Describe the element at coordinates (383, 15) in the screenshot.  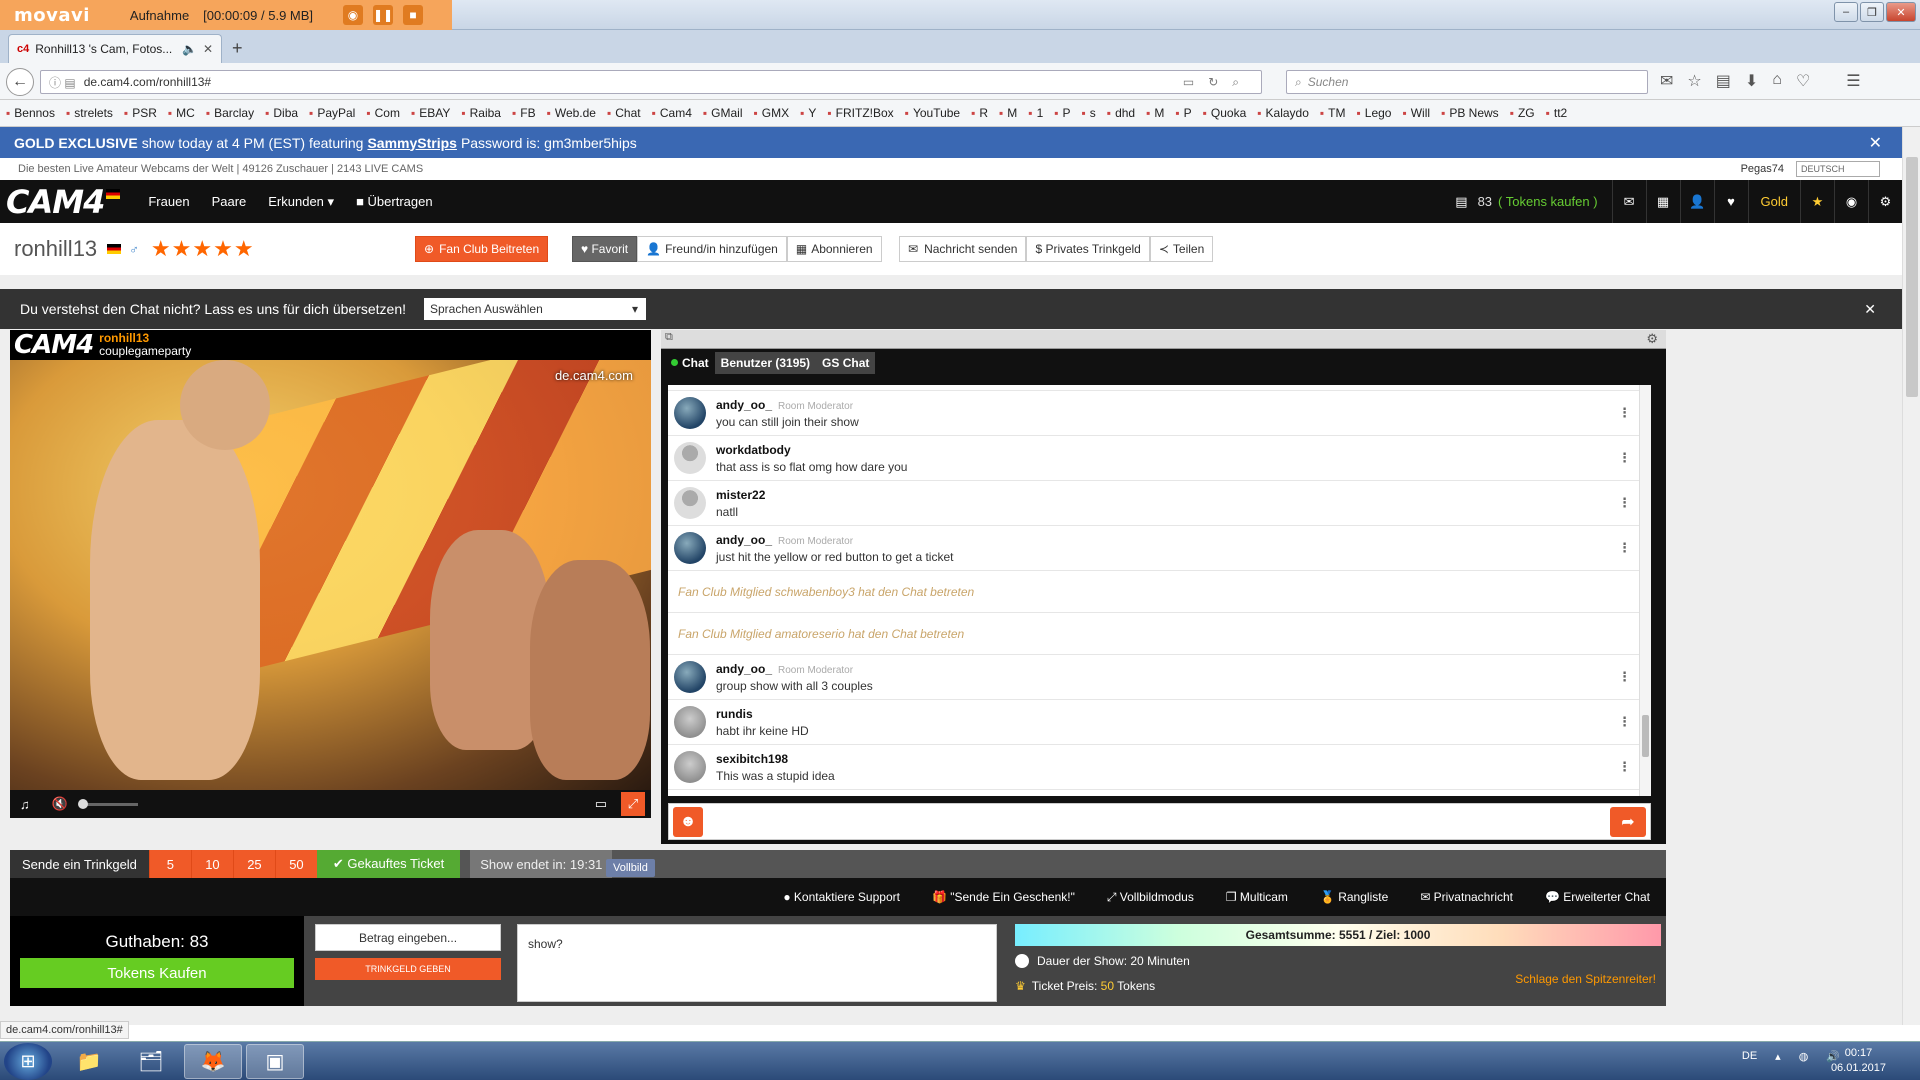
I see `pause-icon: ❚❚` at that location.